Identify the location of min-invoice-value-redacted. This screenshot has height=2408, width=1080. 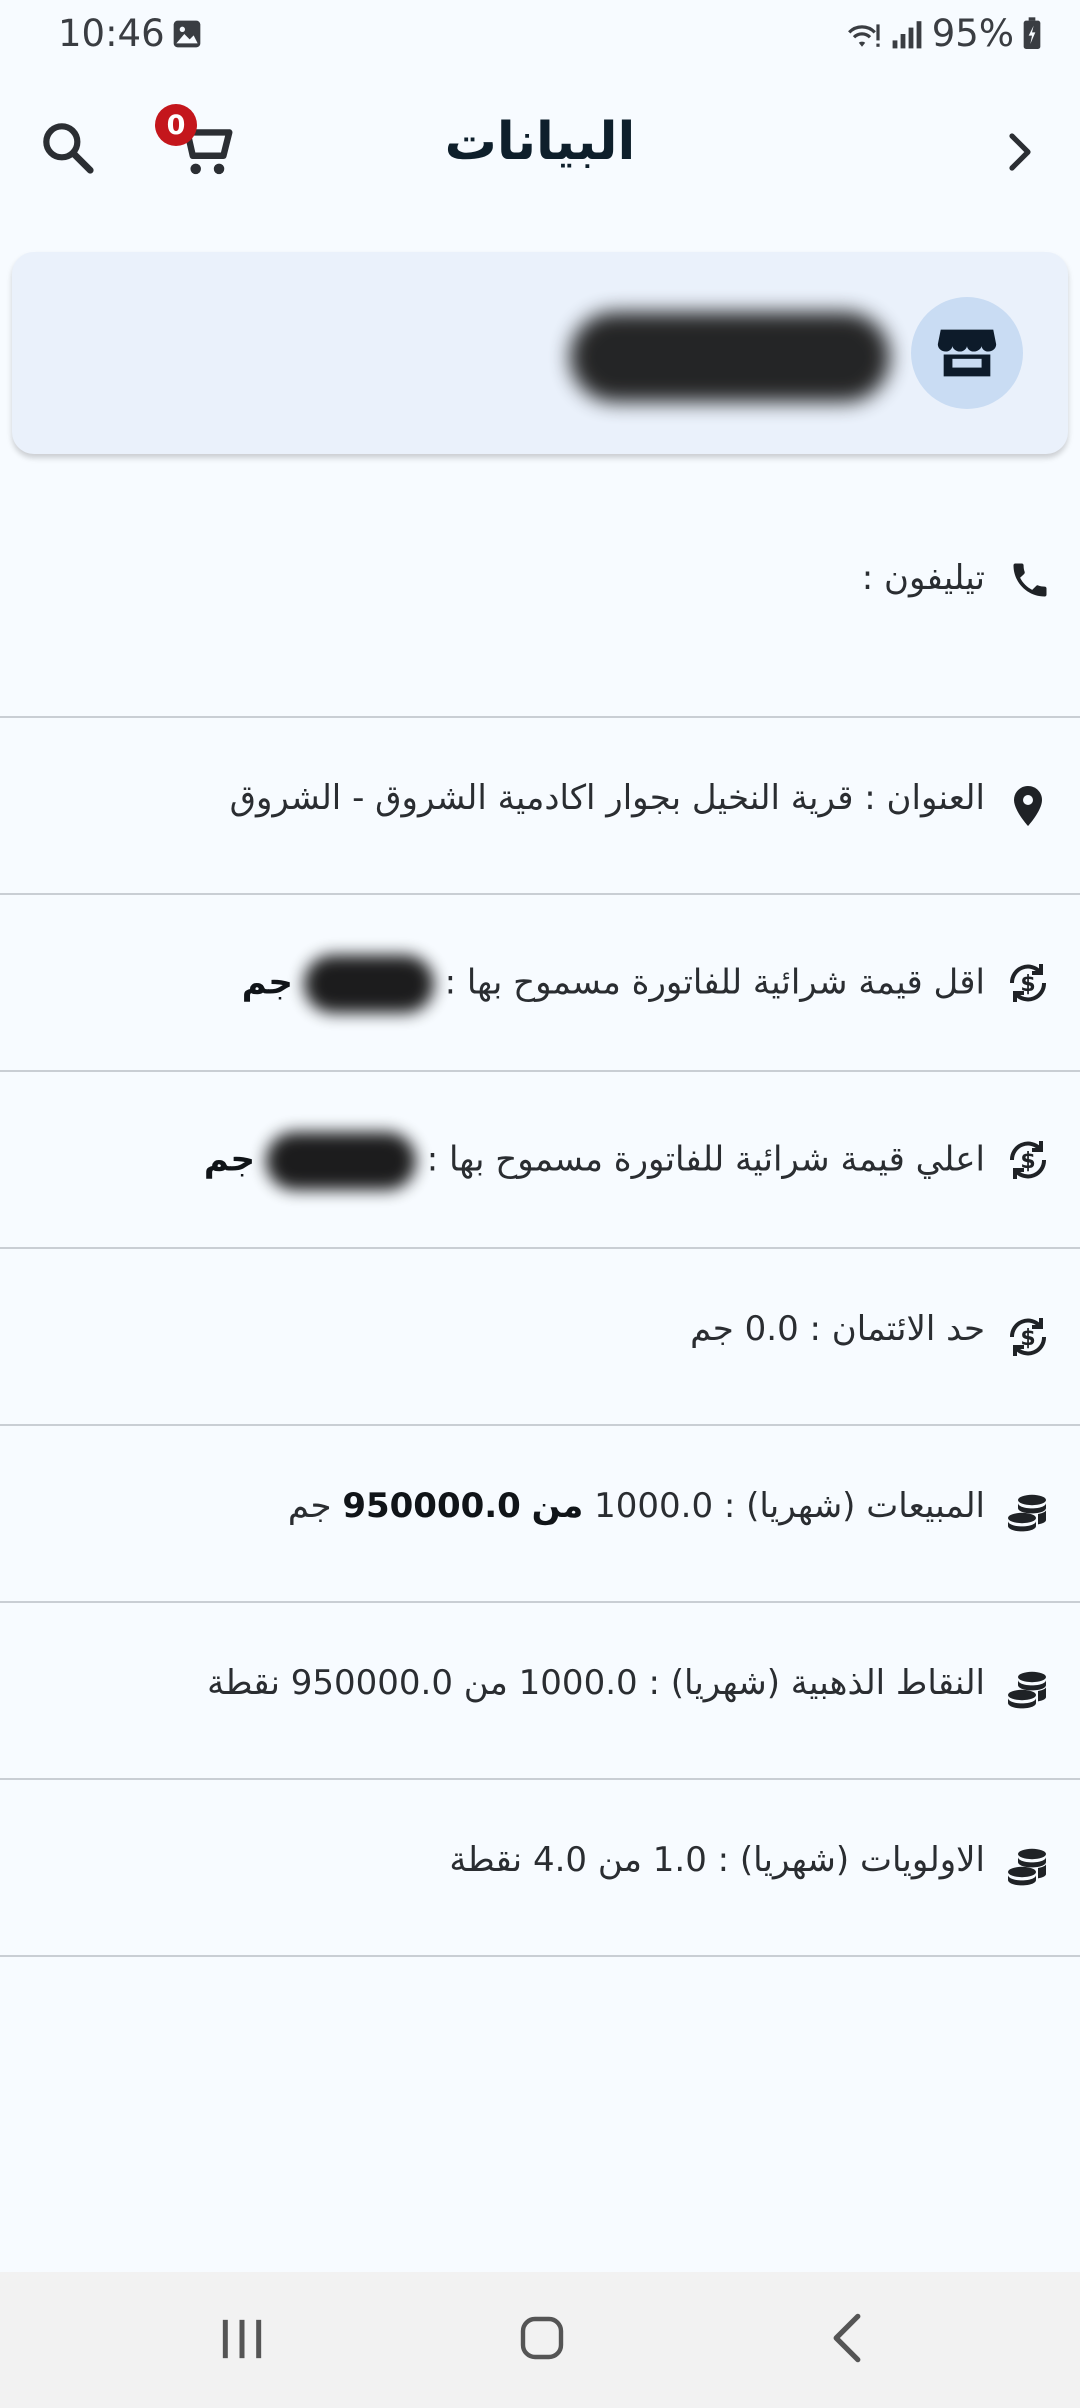
(368, 984).